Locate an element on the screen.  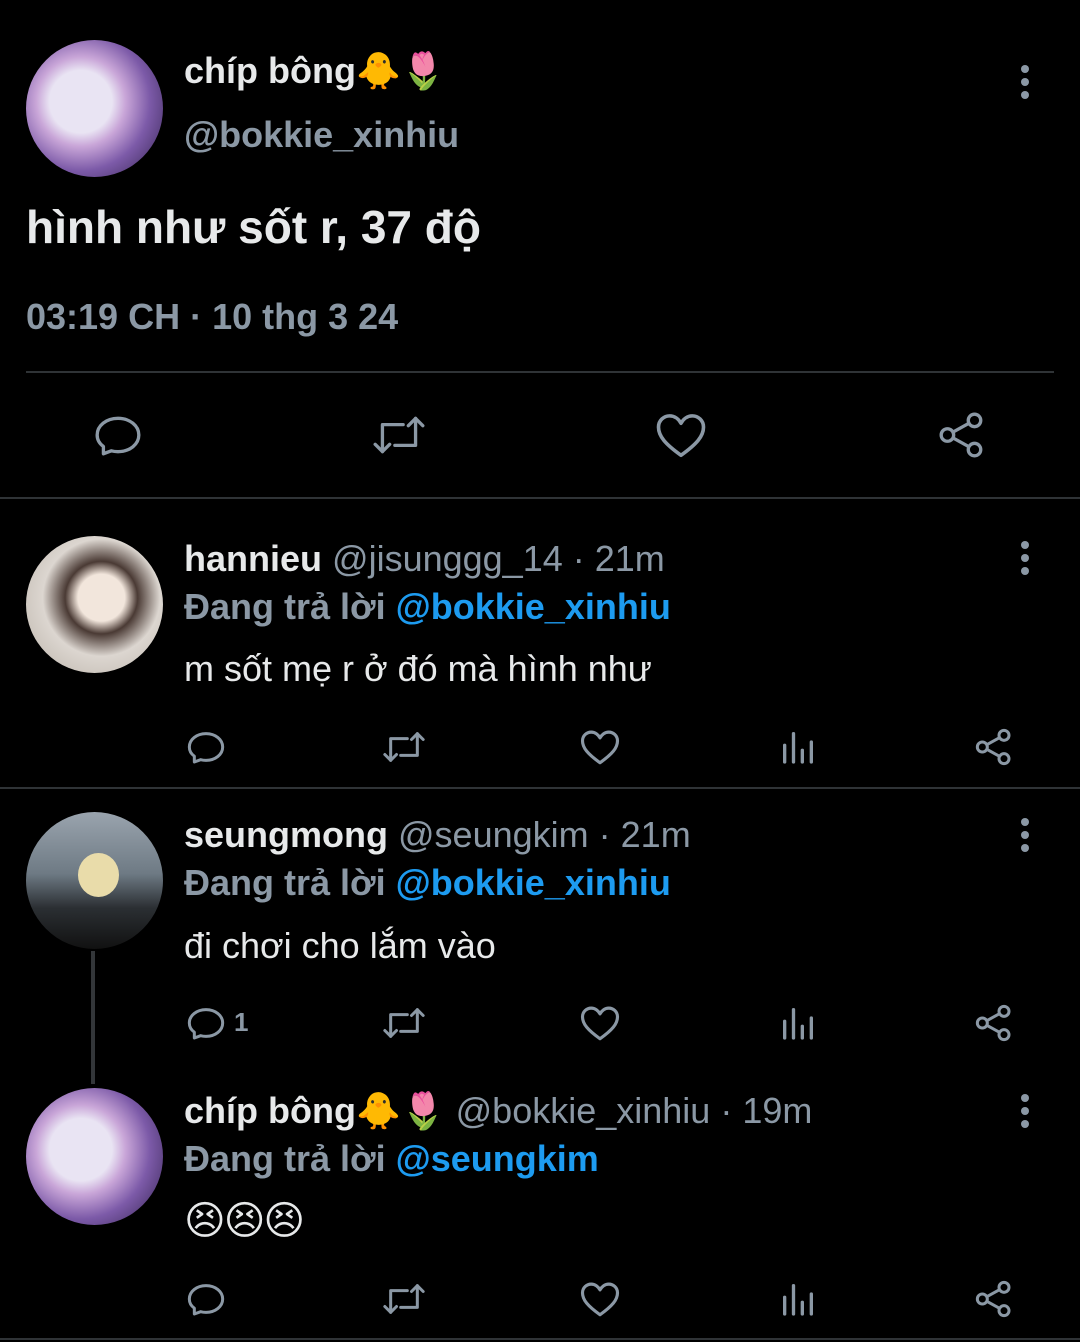
reply-text: đi chơi cho lắm vào is located at coordinates (340, 945).